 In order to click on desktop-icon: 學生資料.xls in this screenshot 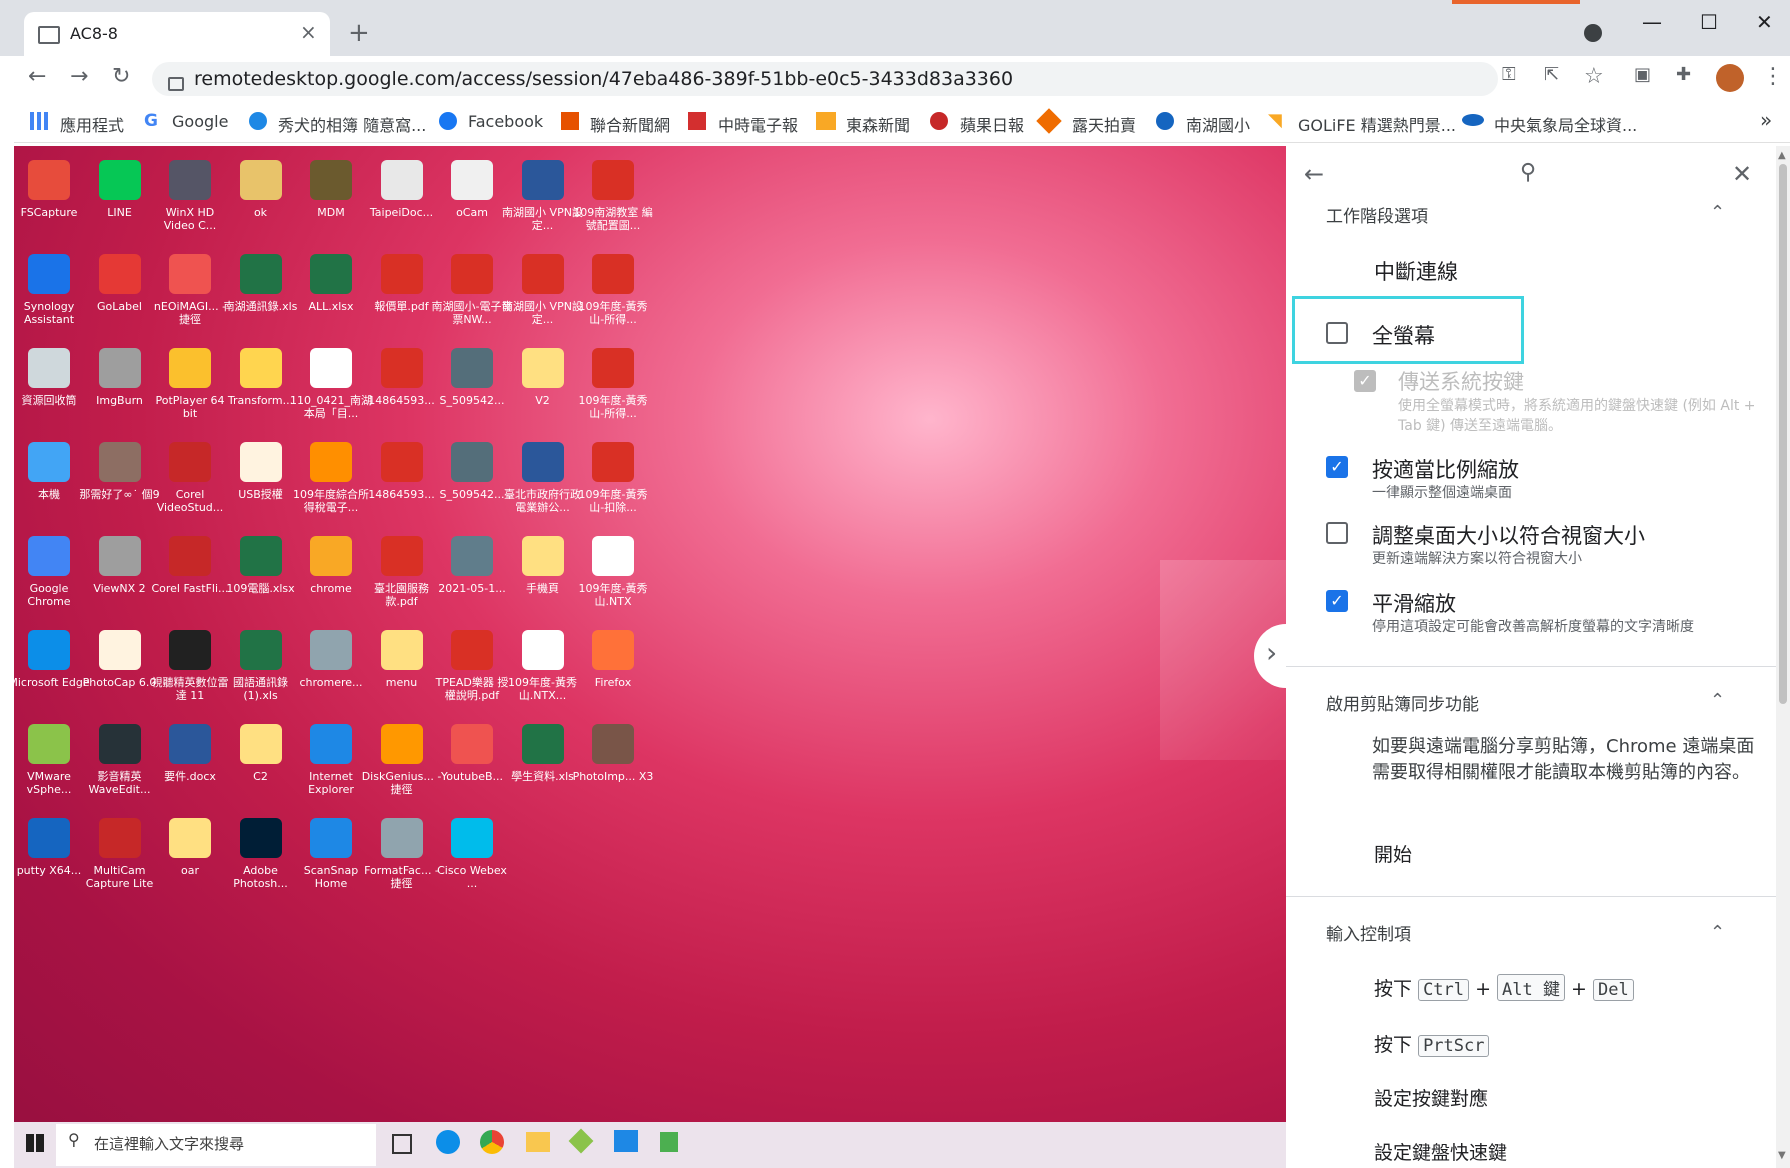, I will do `click(543, 765)`.